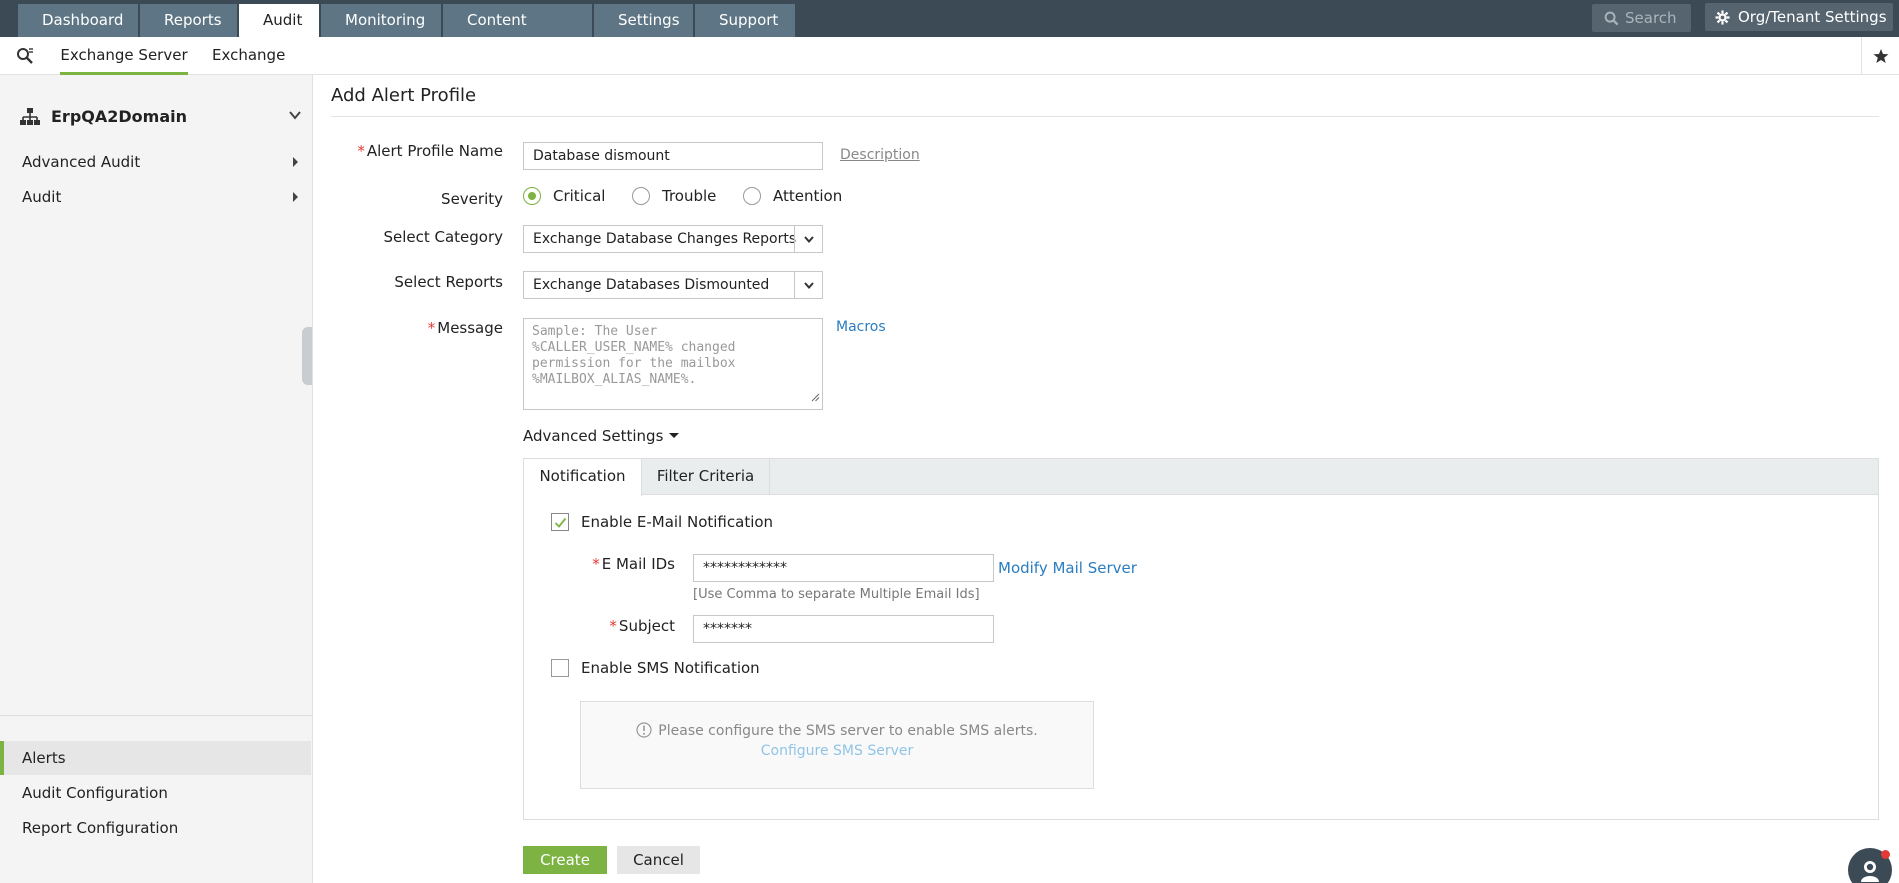 The width and height of the screenshot is (1899, 883). Describe the element at coordinates (815, 399) in the screenshot. I see `resize-grip-icon` at that location.